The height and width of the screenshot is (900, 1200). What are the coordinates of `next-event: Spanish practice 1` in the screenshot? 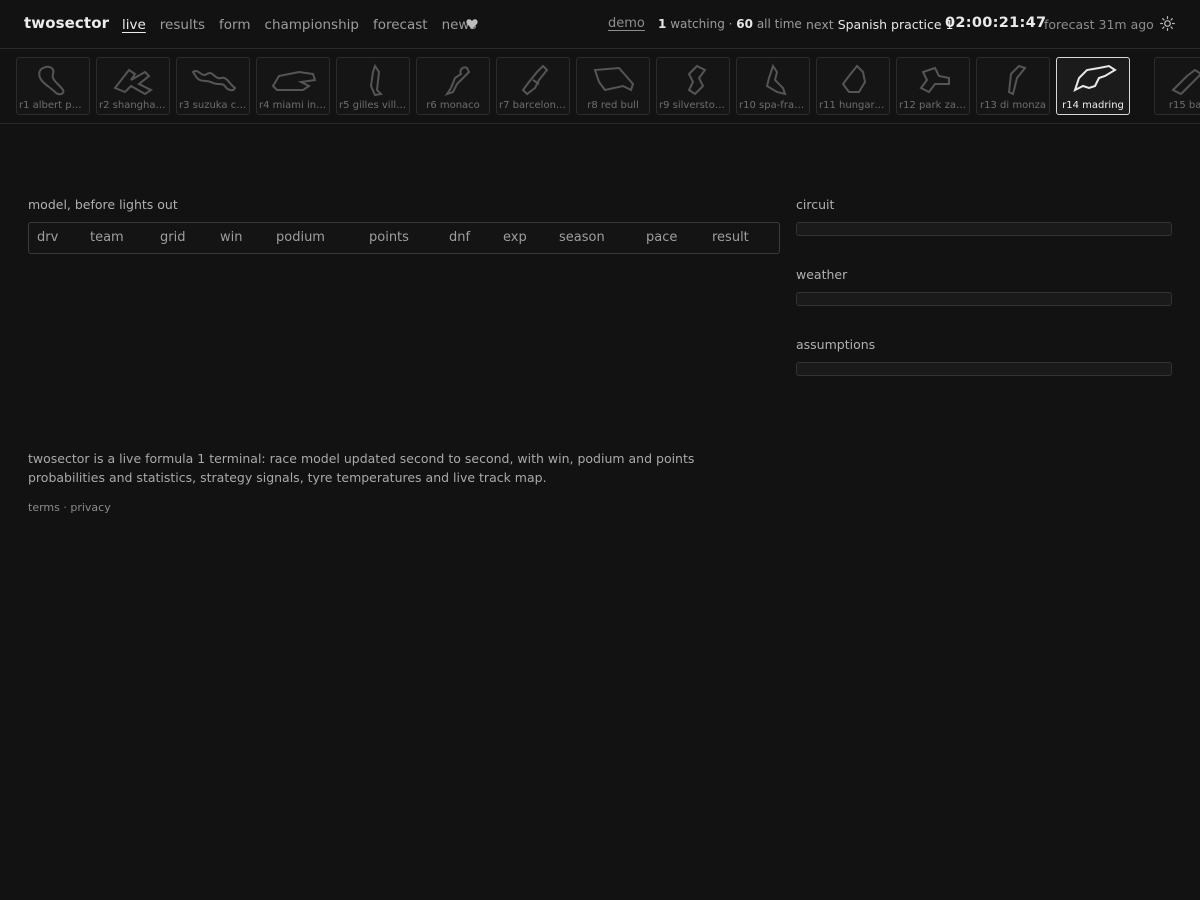 It's located at (895, 24).